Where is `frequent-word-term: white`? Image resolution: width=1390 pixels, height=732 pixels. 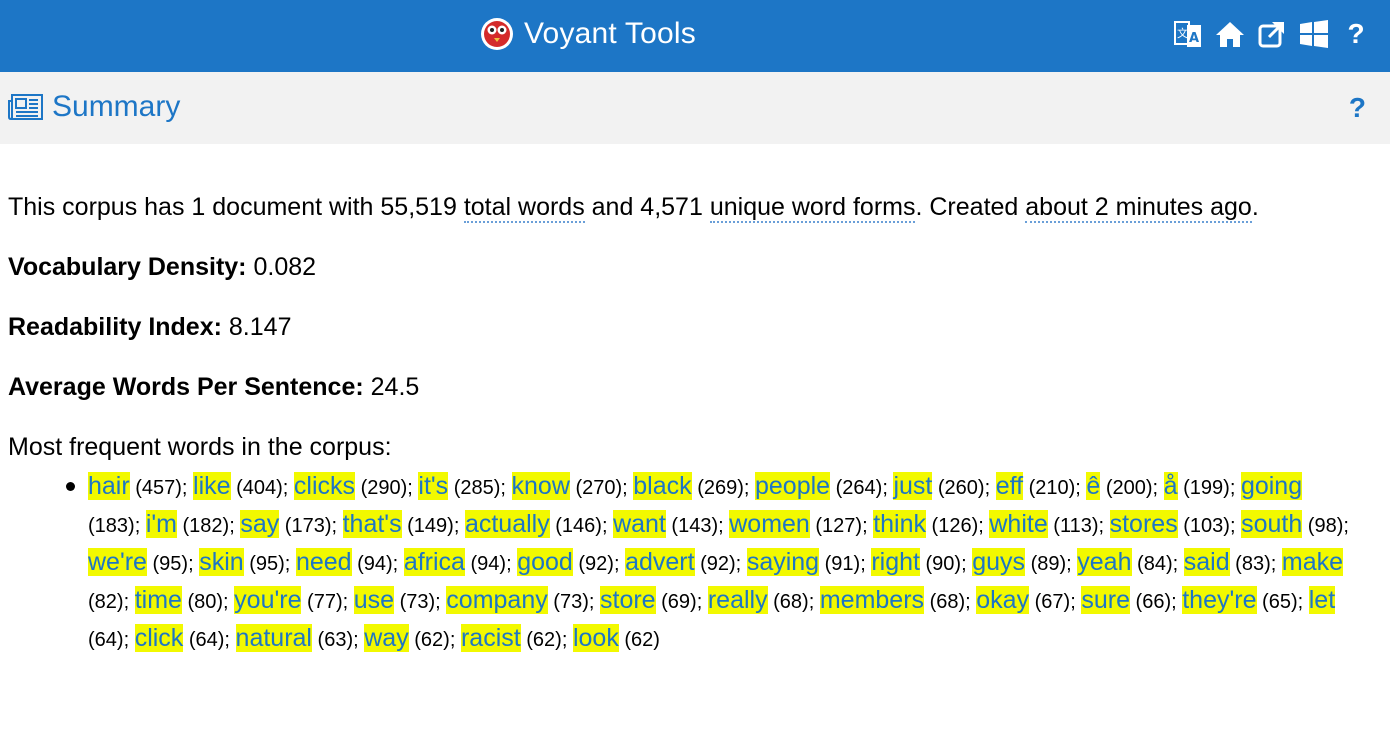
frequent-word-term: white is located at coordinates (1018, 524).